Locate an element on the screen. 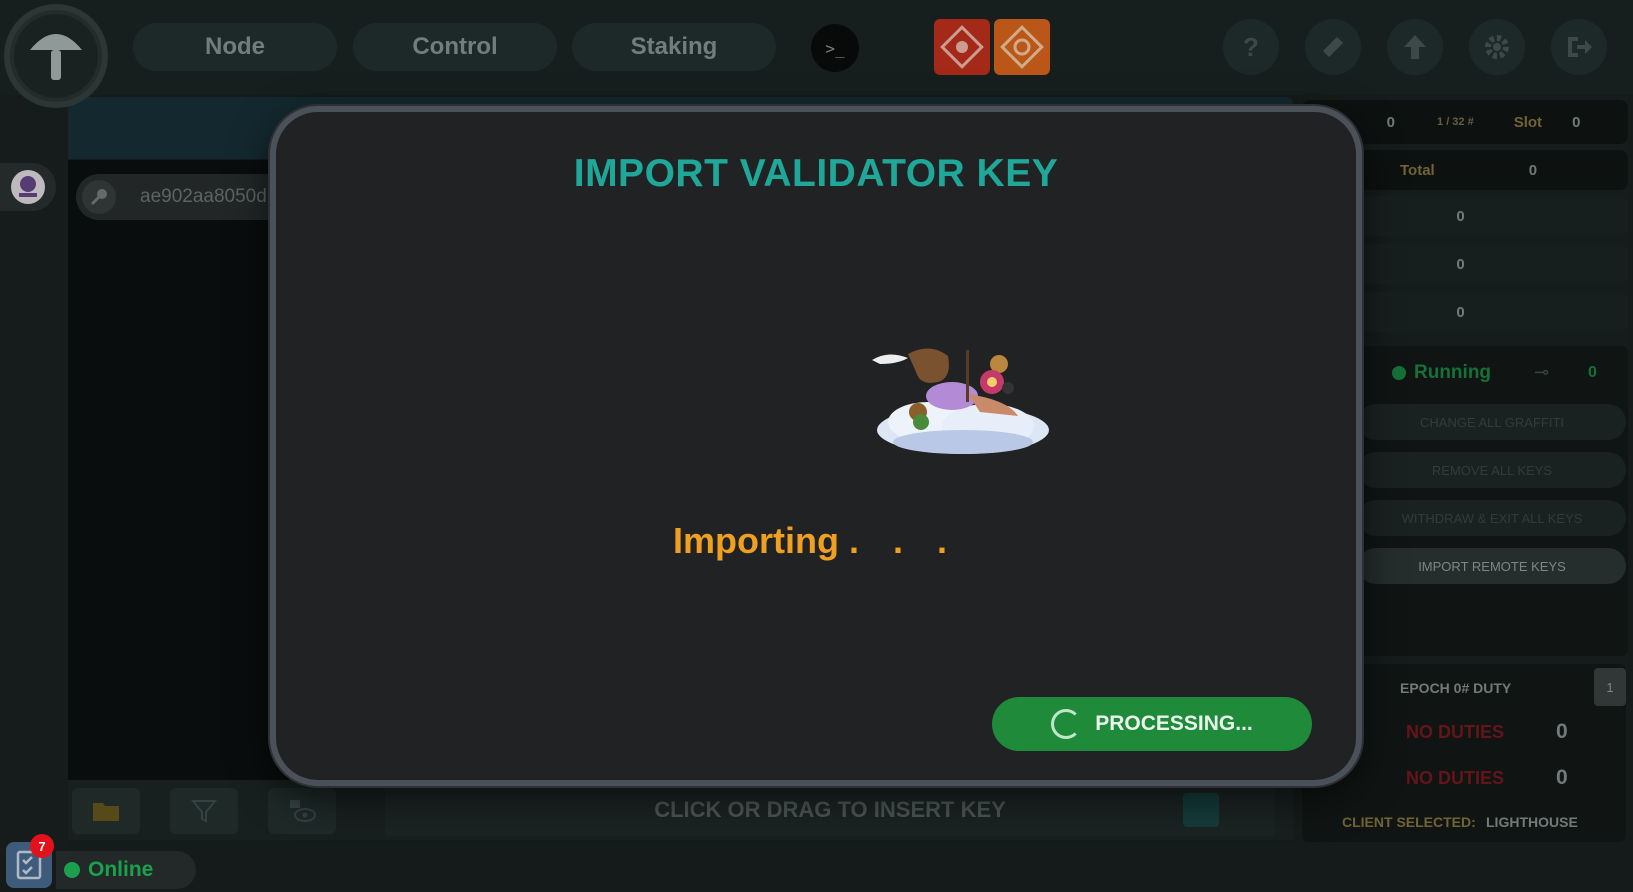 This screenshot has width=1633, height=892. importing-status: Importing . . . is located at coordinates (816, 541).